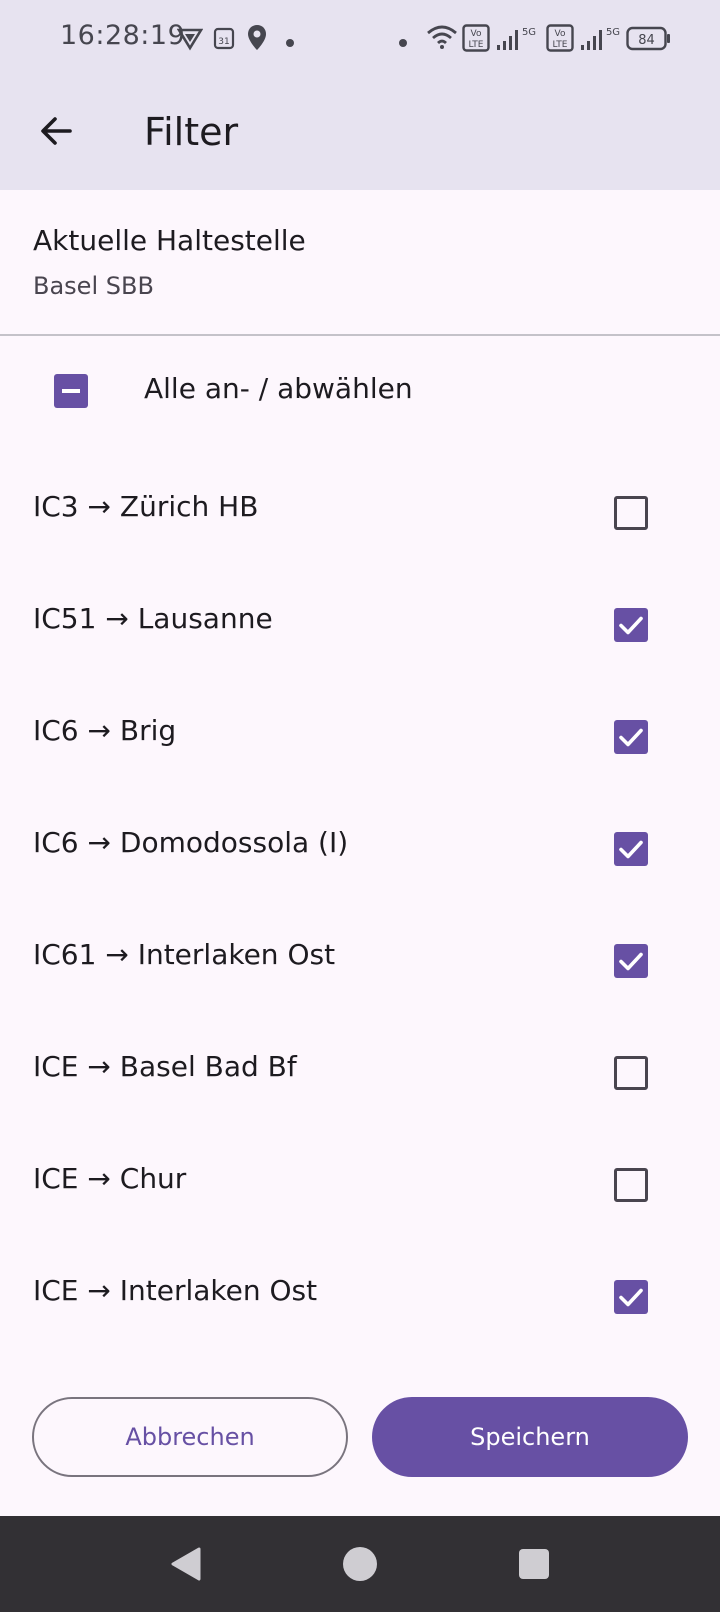 The width and height of the screenshot is (720, 1612). Describe the element at coordinates (646, 40) in the screenshot. I see `battery-level: 84` at that location.